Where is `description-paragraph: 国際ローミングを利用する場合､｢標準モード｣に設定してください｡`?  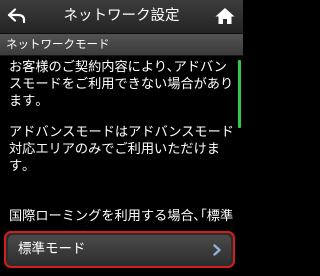 description-paragraph: 国際ローミングを利用する場合､｢標準モード｣に設定してください｡ is located at coordinates (121, 216).